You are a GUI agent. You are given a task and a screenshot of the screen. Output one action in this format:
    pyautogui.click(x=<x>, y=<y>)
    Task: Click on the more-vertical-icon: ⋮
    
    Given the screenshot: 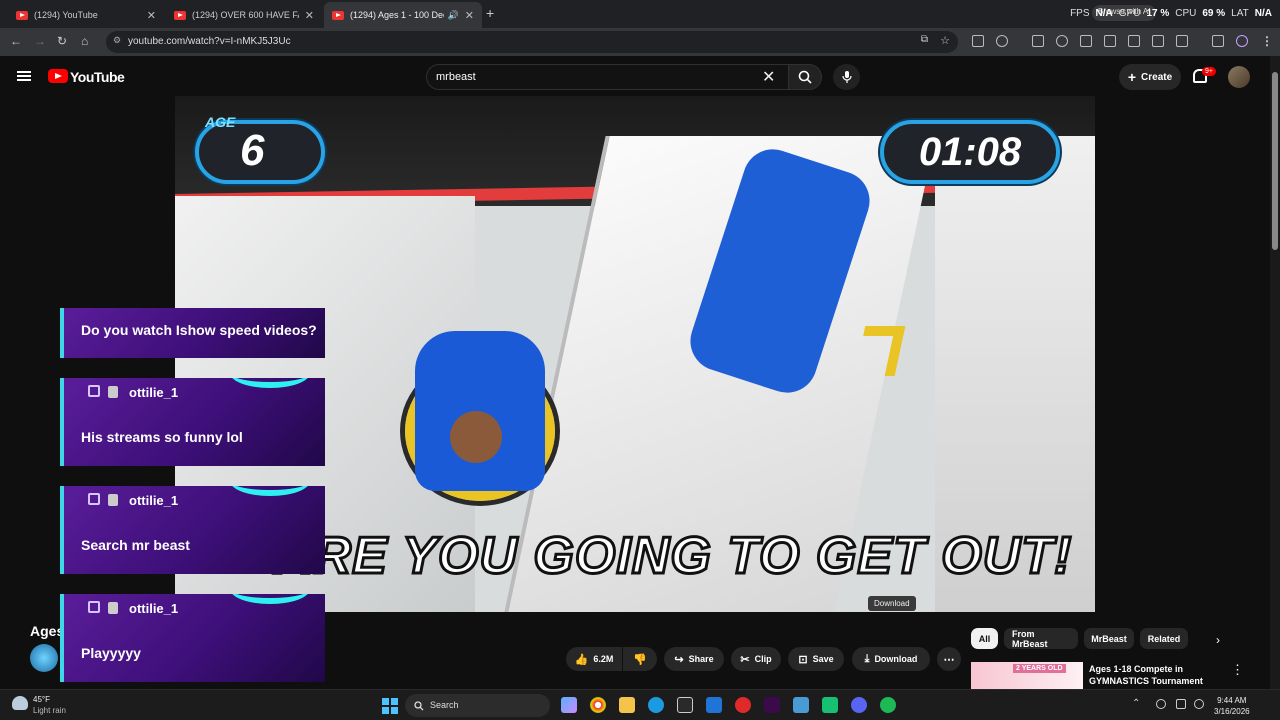 What is the action you would take?
    pyautogui.click(x=1237, y=670)
    